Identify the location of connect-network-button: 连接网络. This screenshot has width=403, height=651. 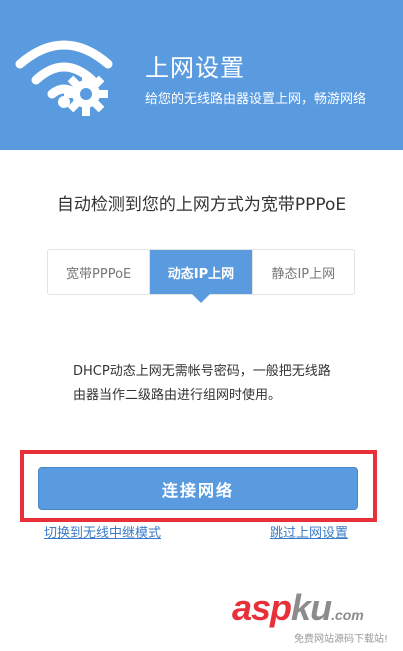
(198, 488).